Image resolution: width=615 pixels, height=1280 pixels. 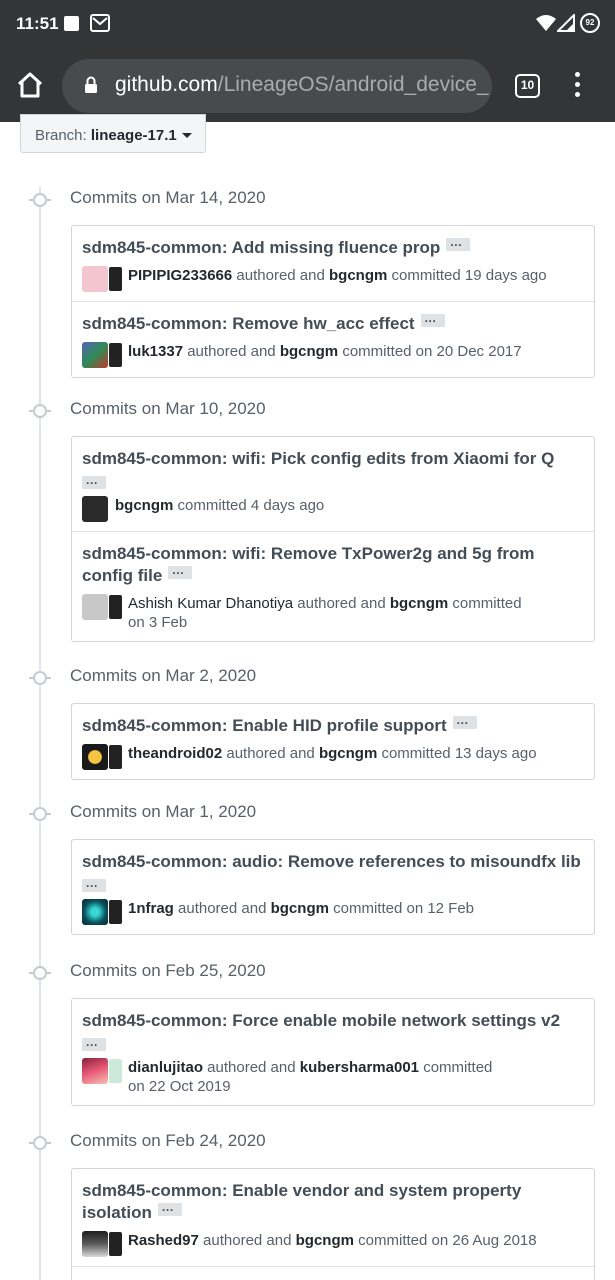 What do you see at coordinates (151, 908) in the screenshot?
I see `author-name: 1nfrag` at bounding box center [151, 908].